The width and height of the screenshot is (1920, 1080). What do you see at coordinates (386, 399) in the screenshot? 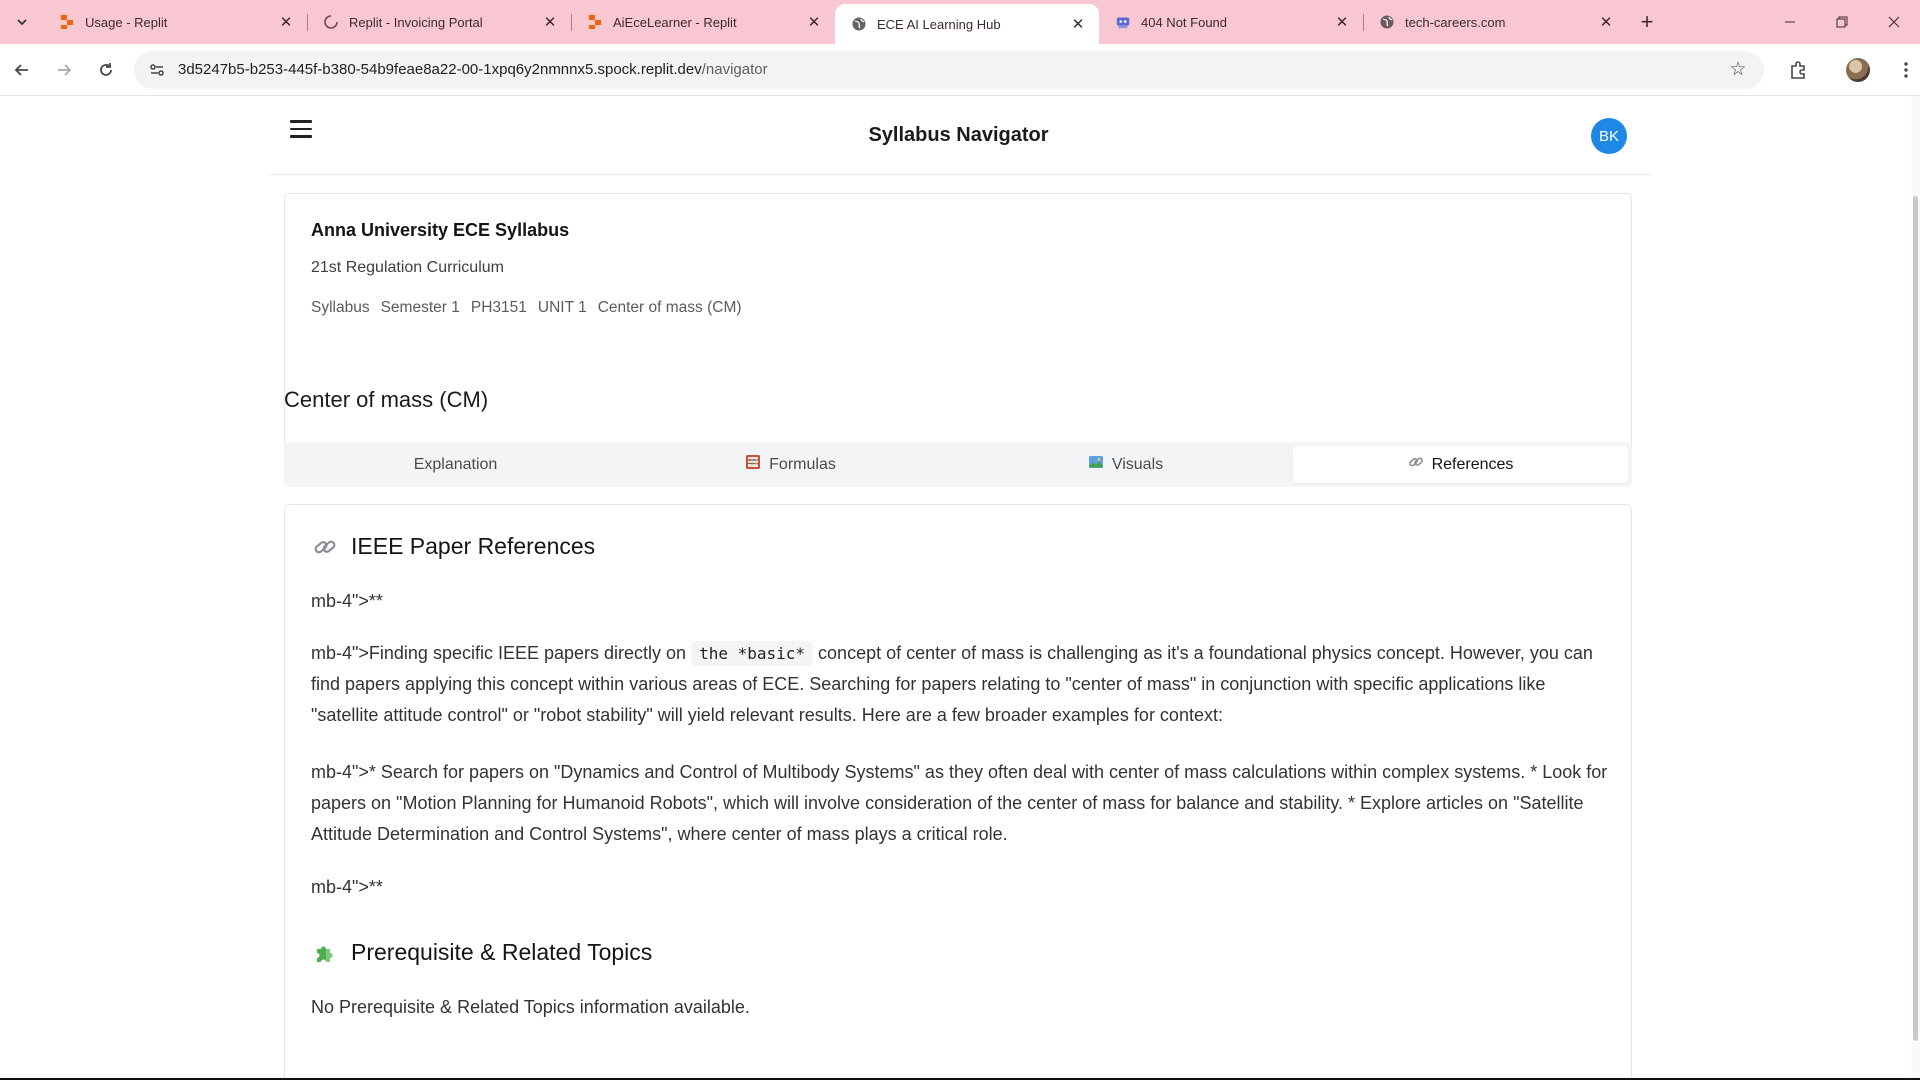
I see `topic-title: Center of mass (CM)` at bounding box center [386, 399].